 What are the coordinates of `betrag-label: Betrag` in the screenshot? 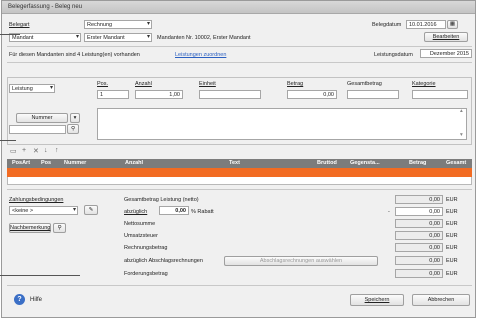 It's located at (295, 84).